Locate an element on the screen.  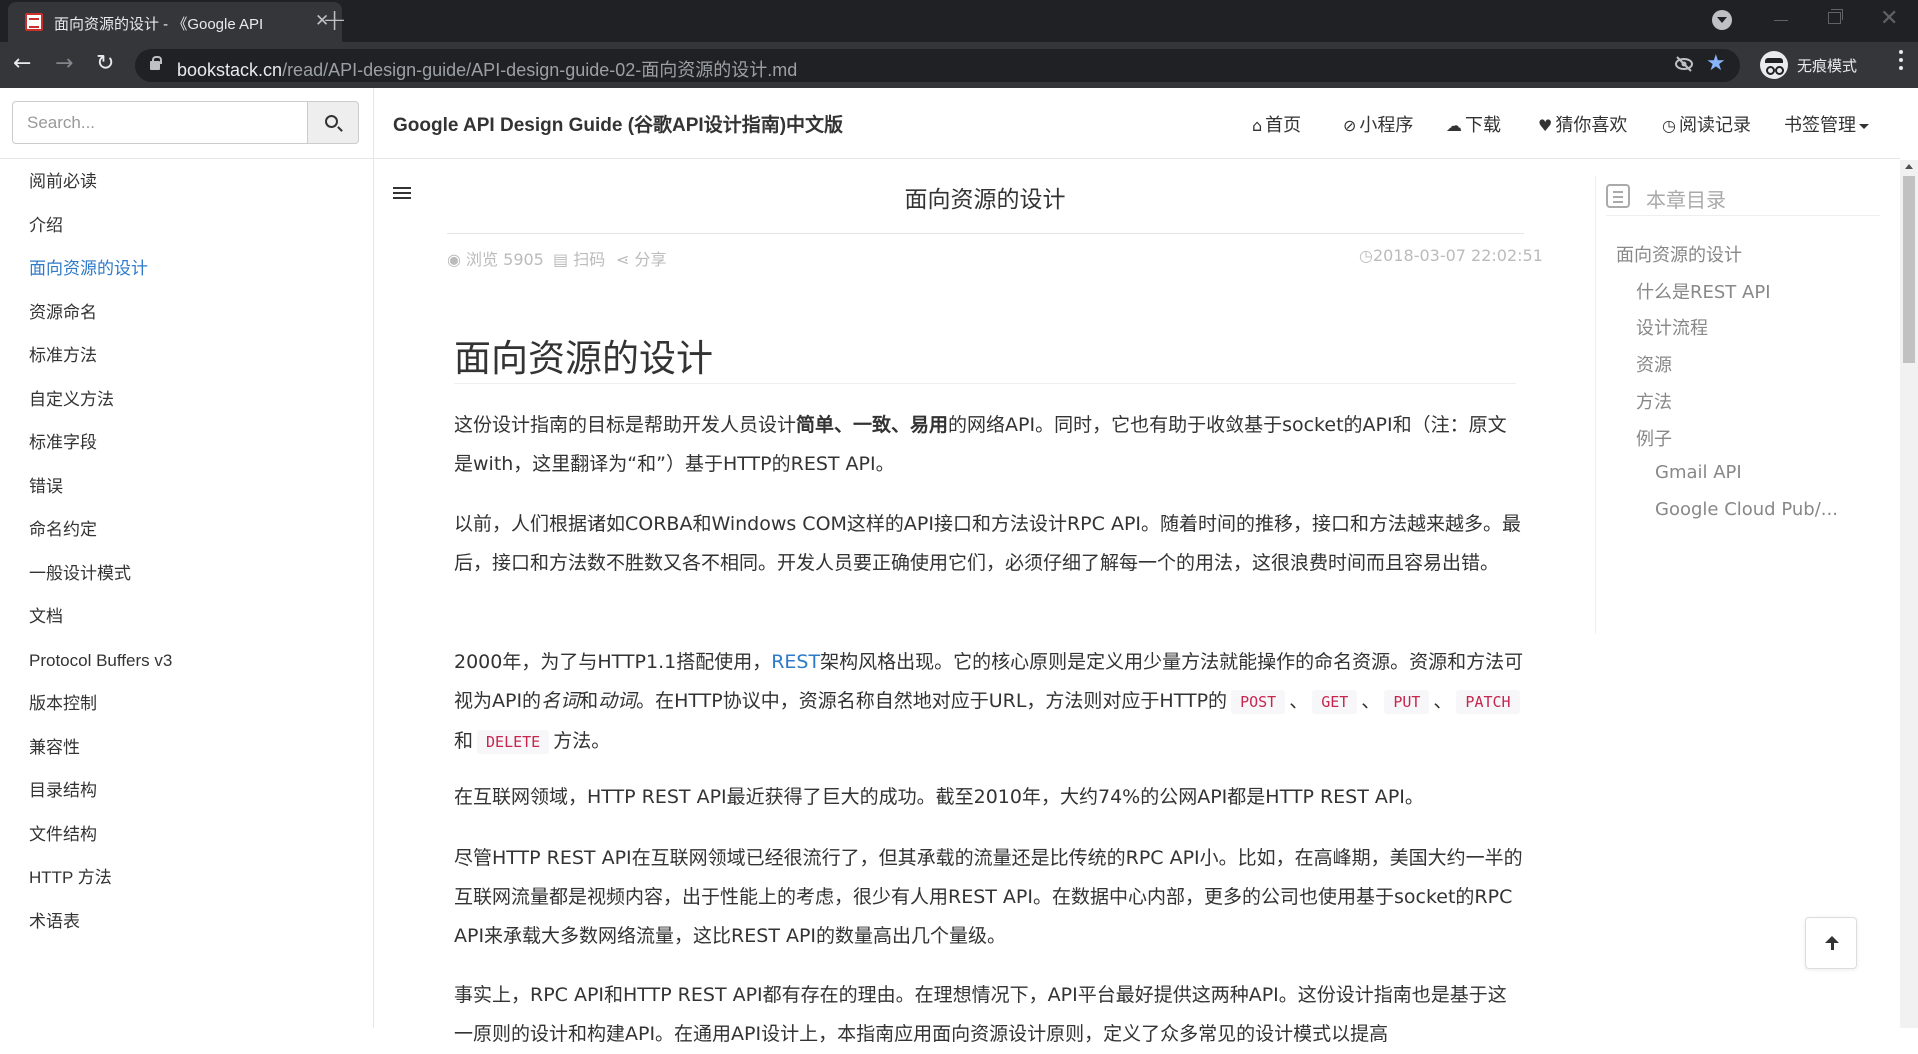
view-count: ◉ 浏览 5905 is located at coordinates (495, 258).